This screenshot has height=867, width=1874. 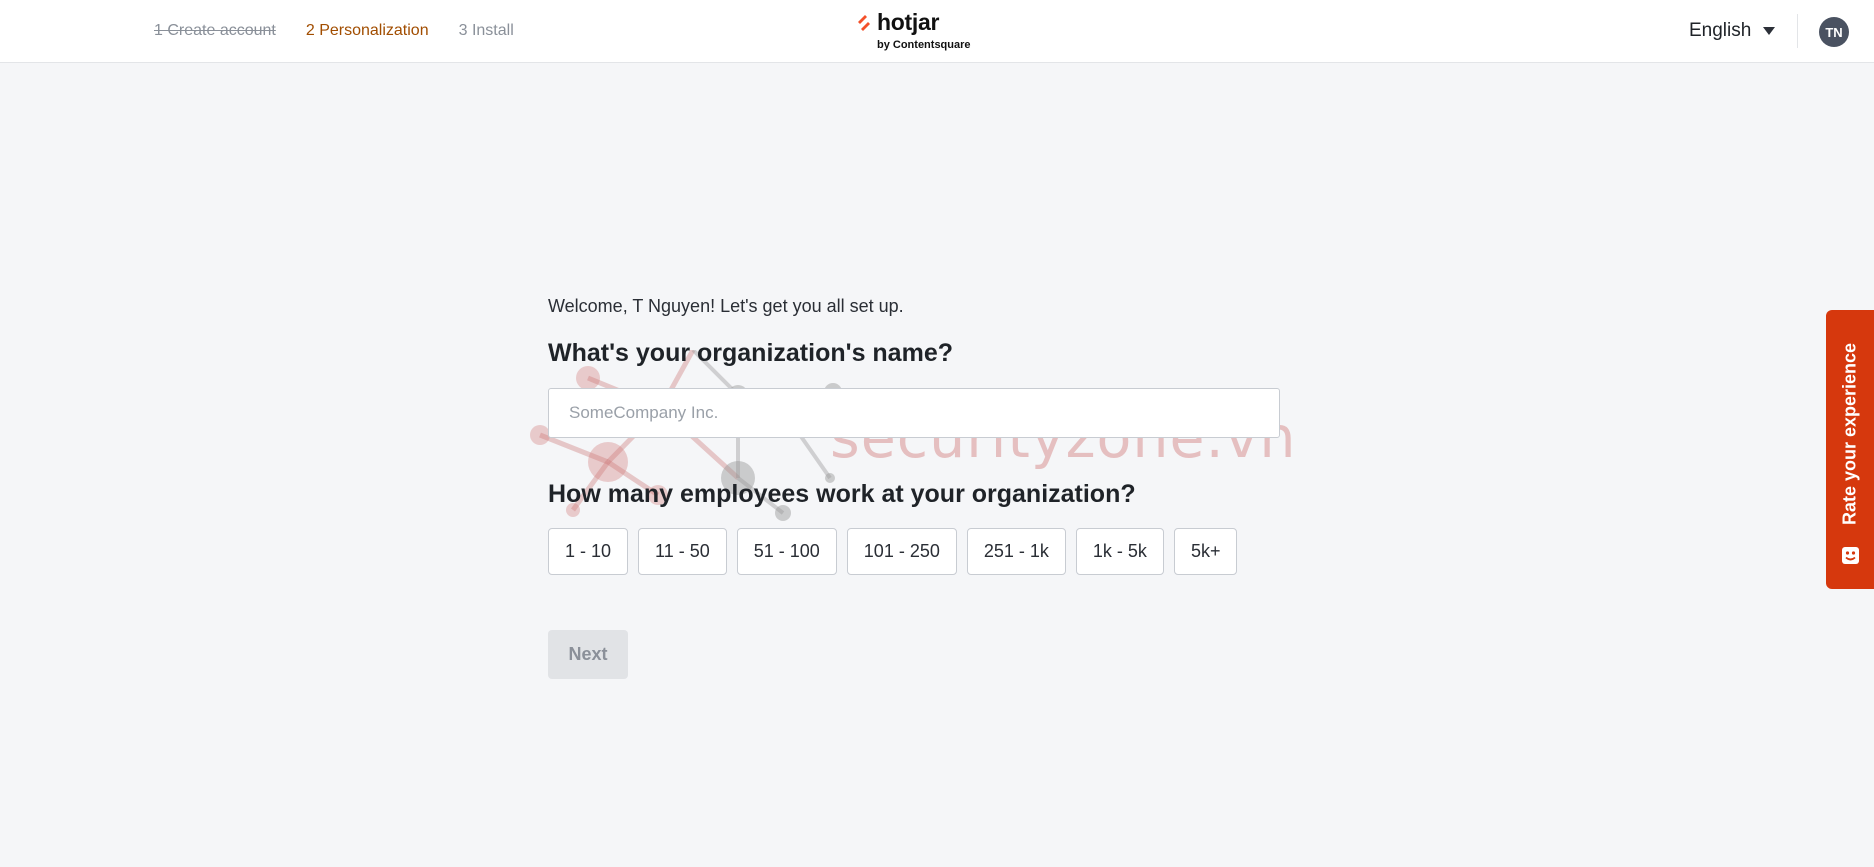 I want to click on employee-option-1k-5k: 1k - 5k, so click(x=1119, y=551).